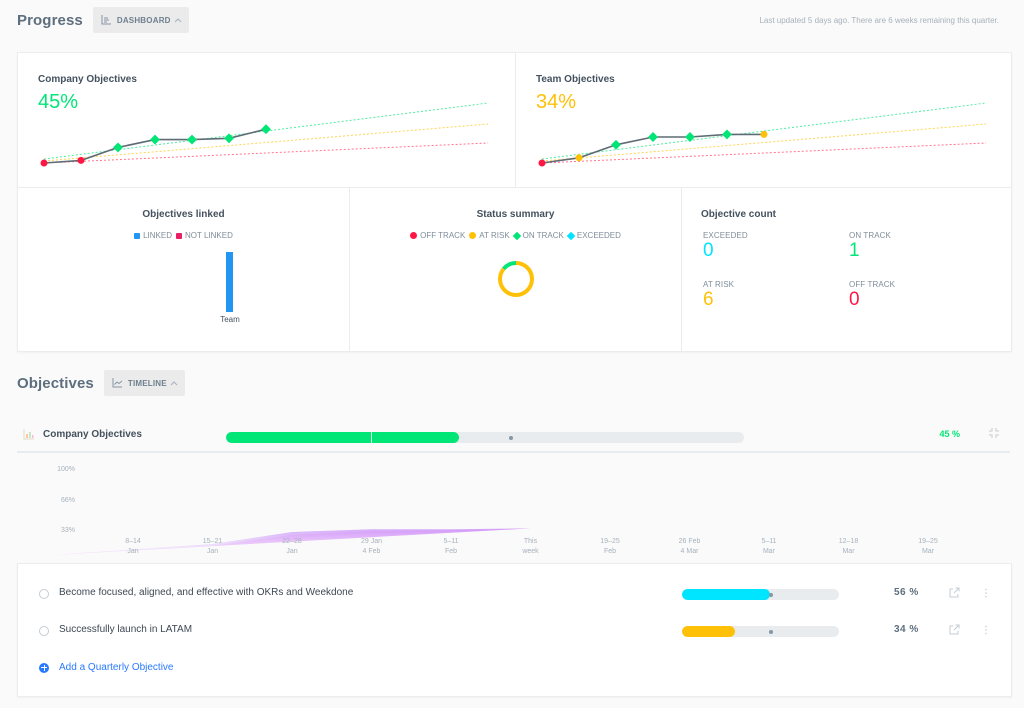 The height and width of the screenshot is (708, 1024). I want to click on timeline-view-label: TIMELINE, so click(147, 383).